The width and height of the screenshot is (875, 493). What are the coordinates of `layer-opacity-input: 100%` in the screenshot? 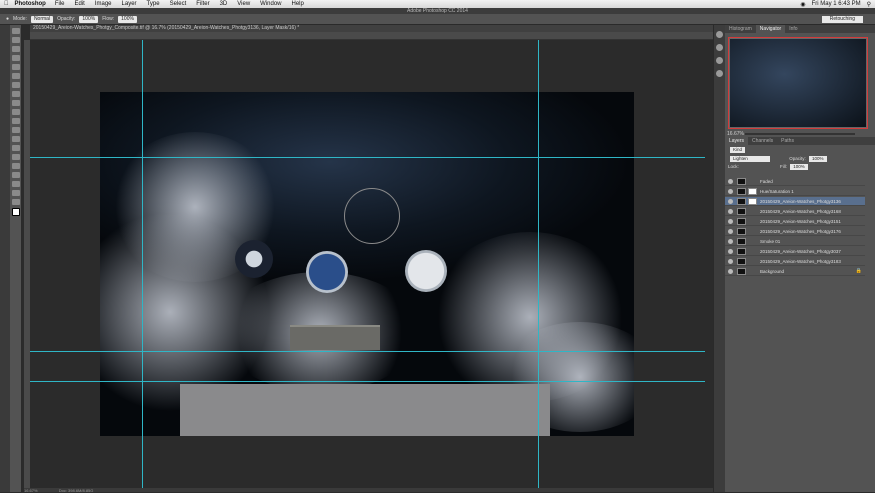 It's located at (818, 159).